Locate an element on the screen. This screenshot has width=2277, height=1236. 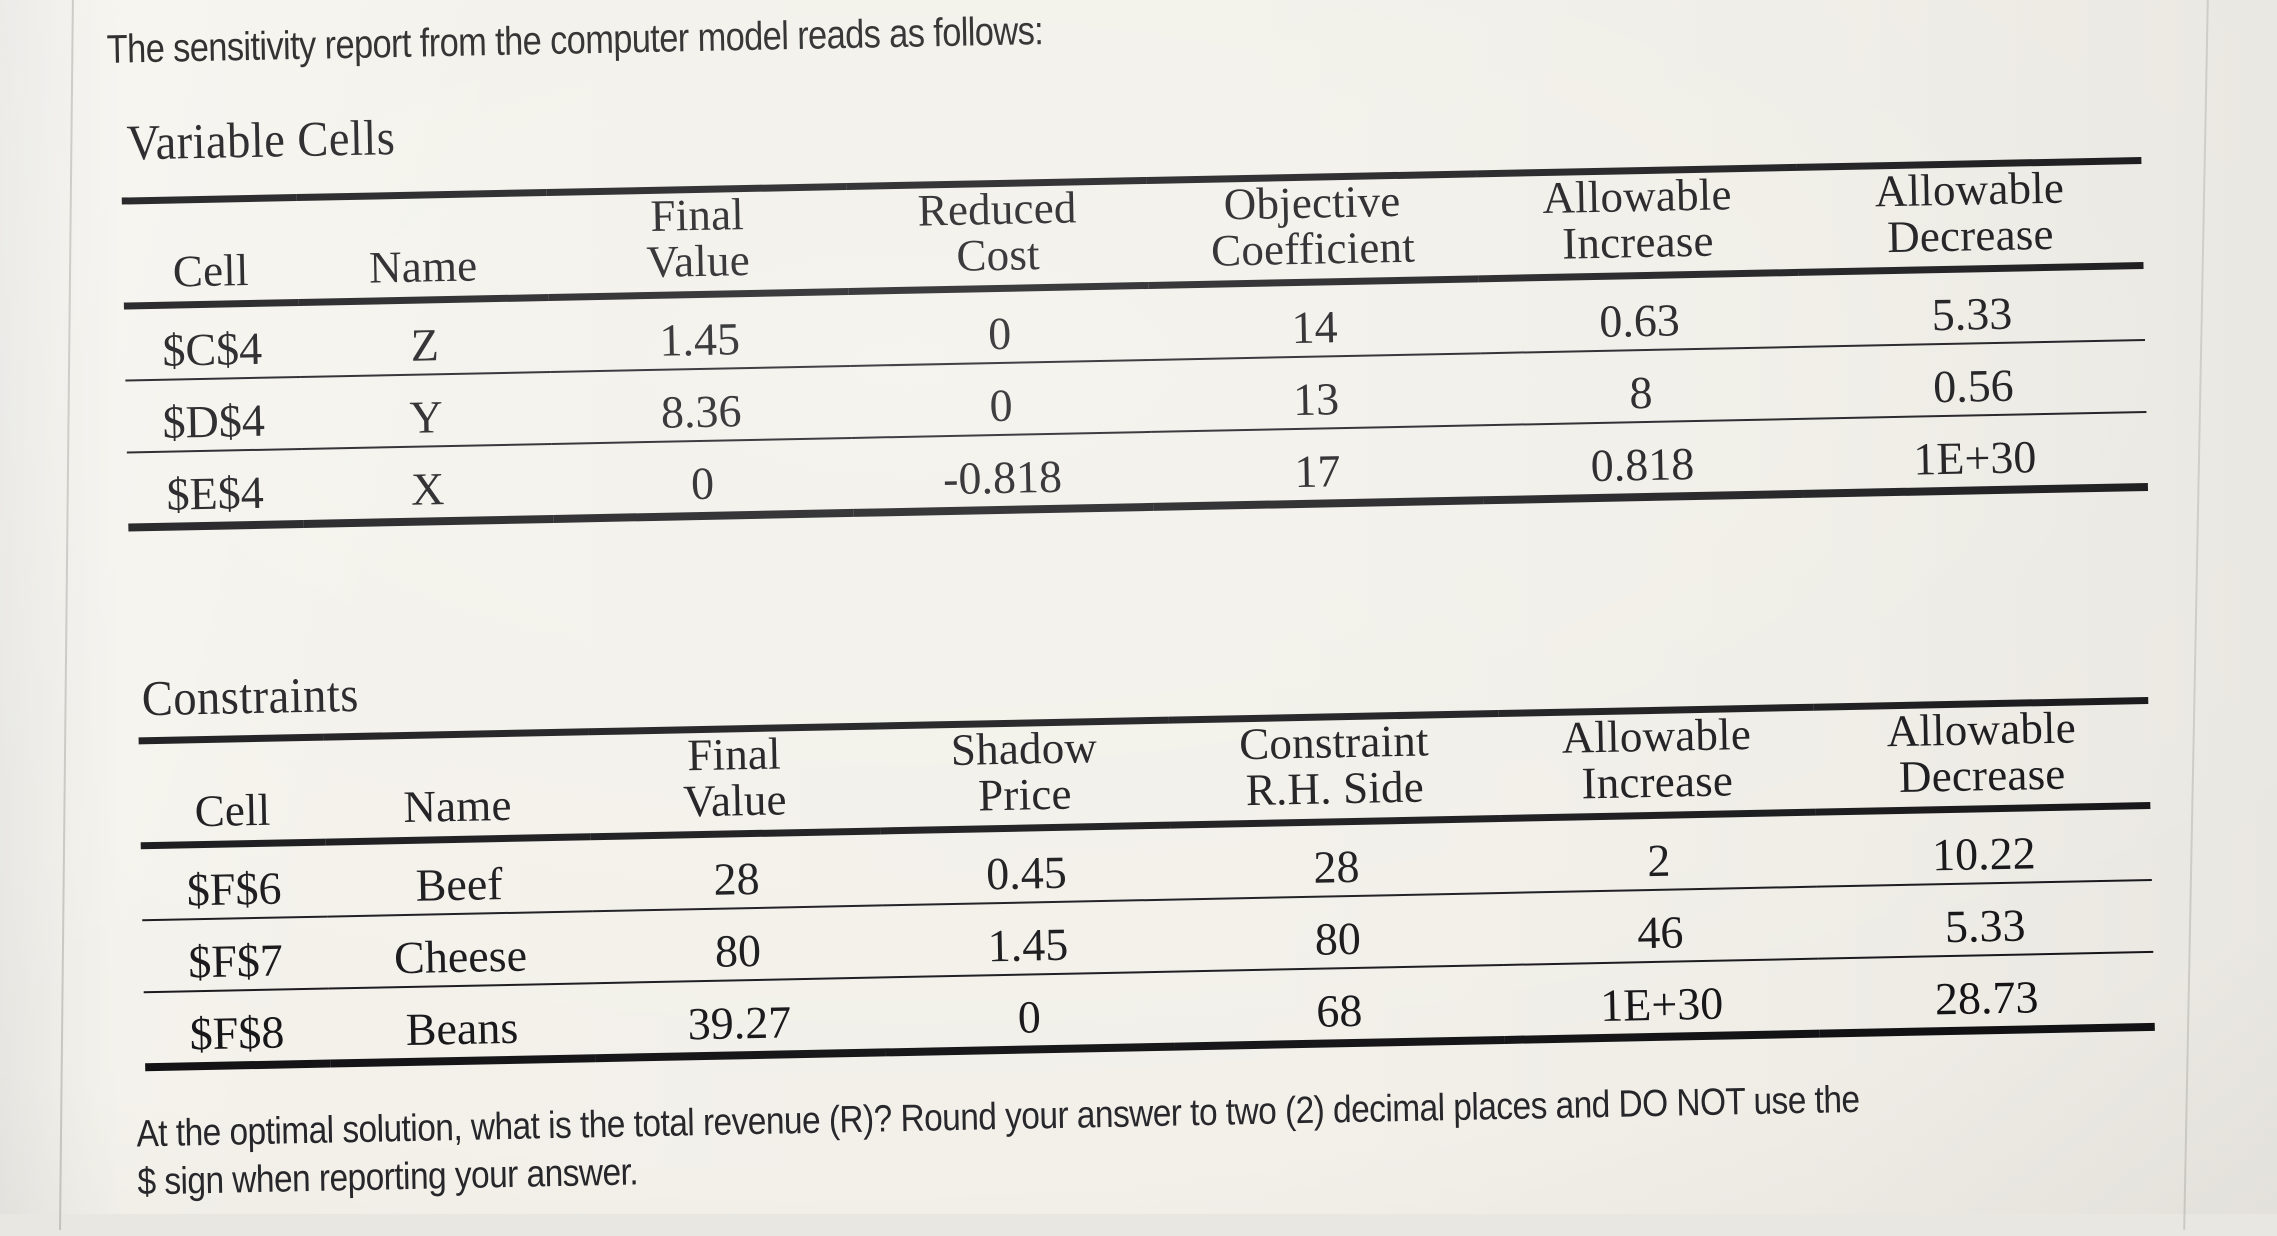
row-name: Beans is located at coordinates (462, 1023).